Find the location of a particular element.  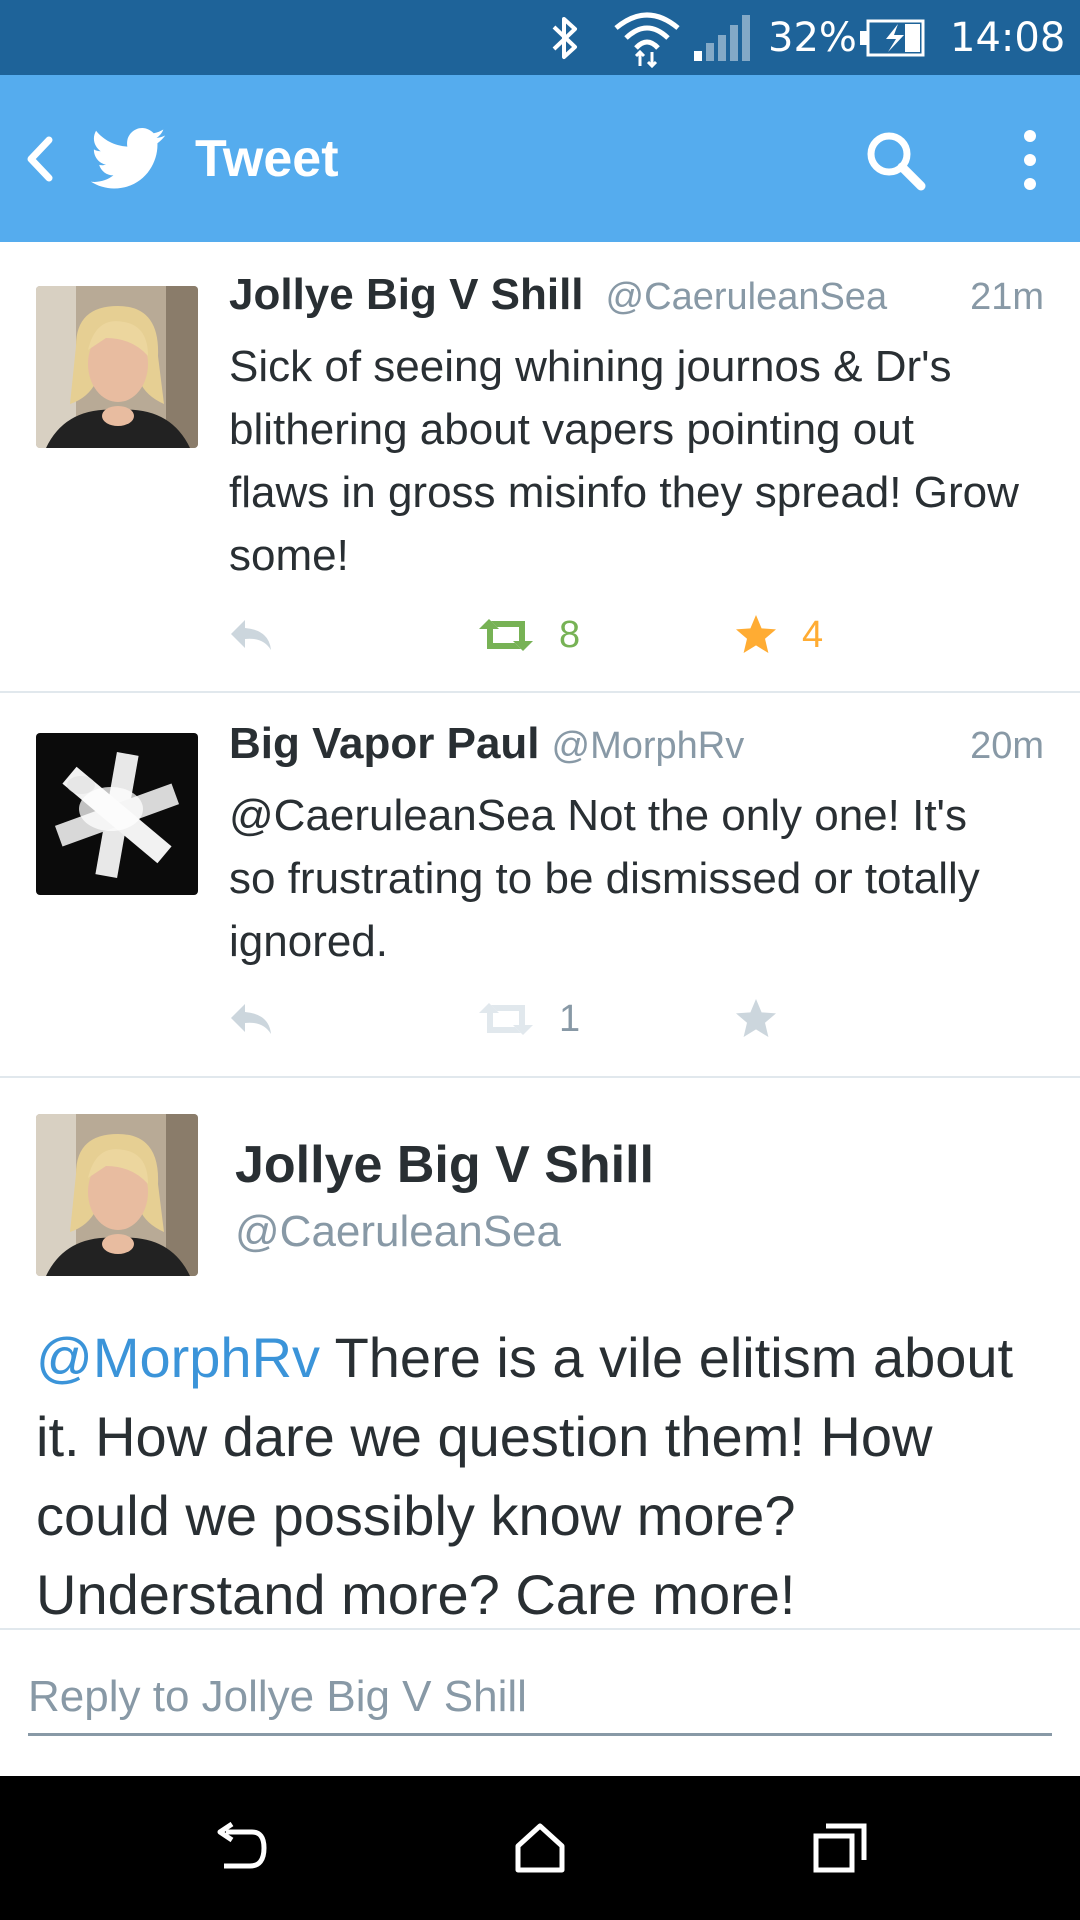

app-bar: Tweet is located at coordinates (540, 158).